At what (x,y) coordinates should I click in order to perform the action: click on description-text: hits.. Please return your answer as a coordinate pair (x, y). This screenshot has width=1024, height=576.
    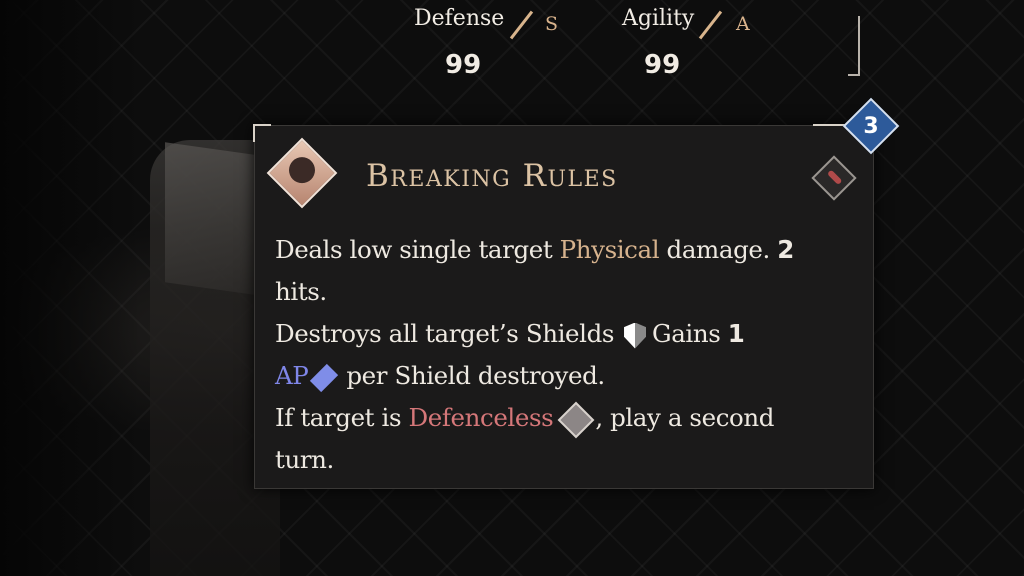
    Looking at the image, I should click on (301, 291).